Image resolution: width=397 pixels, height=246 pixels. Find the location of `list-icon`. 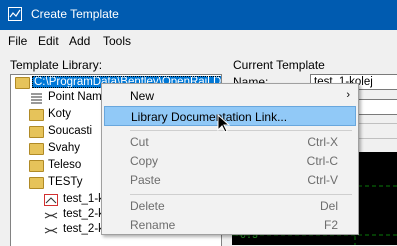

list-icon is located at coordinates (36, 98).